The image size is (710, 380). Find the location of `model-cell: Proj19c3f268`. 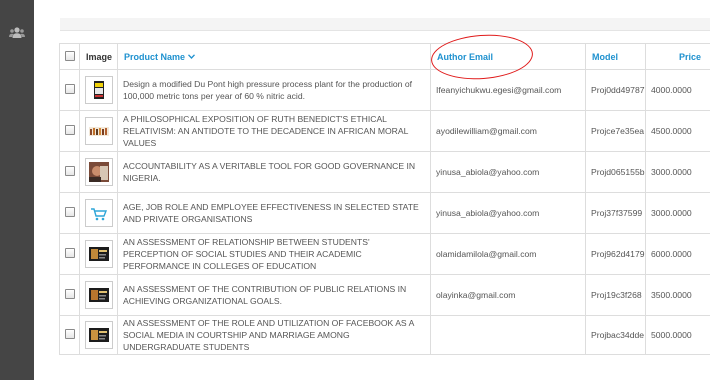

model-cell: Proj19c3f268 is located at coordinates (615, 295).